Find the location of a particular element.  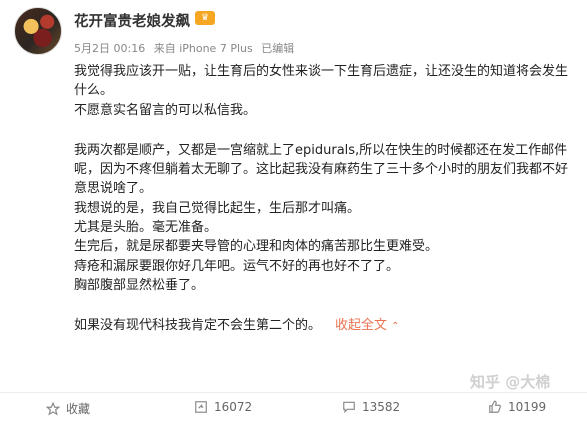

watermark: 知乎 @大棉 is located at coordinates (510, 382).